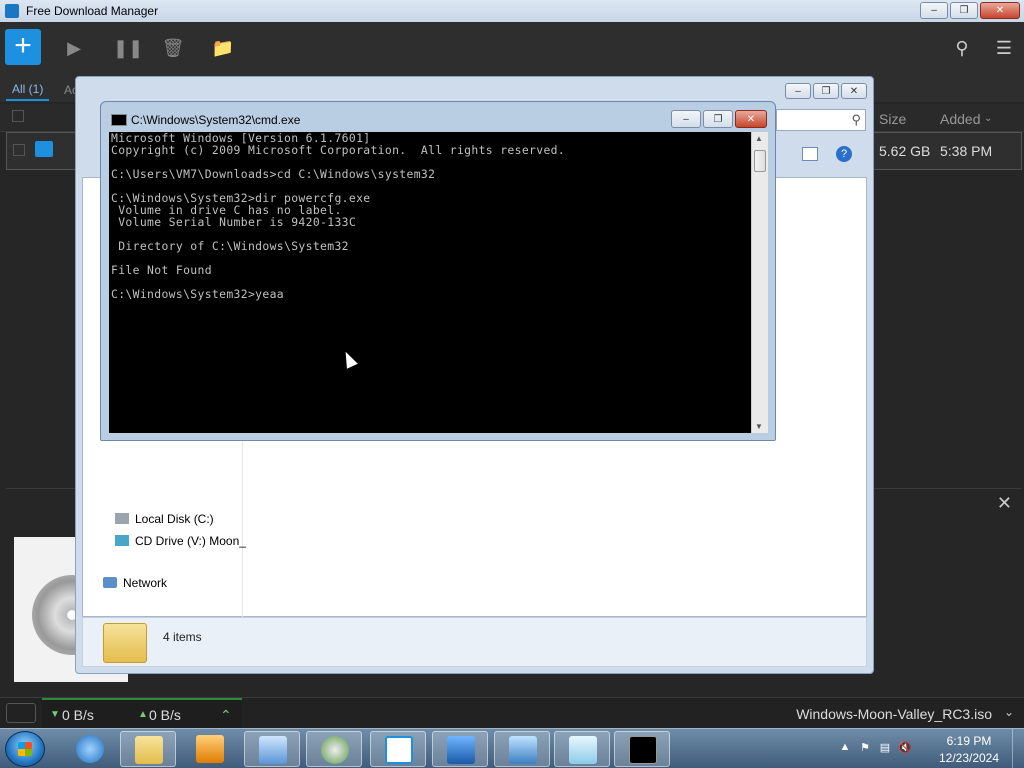 The height and width of the screenshot is (768, 1024). I want to click on close-icon: ✕, so click(1004, 503).